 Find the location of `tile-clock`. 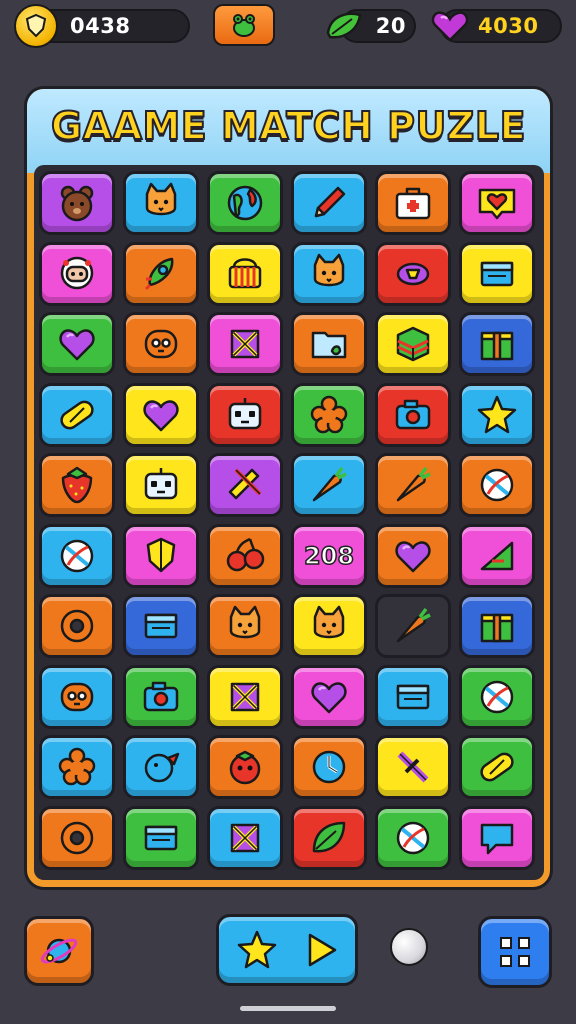

tile-clock is located at coordinates (329, 767).